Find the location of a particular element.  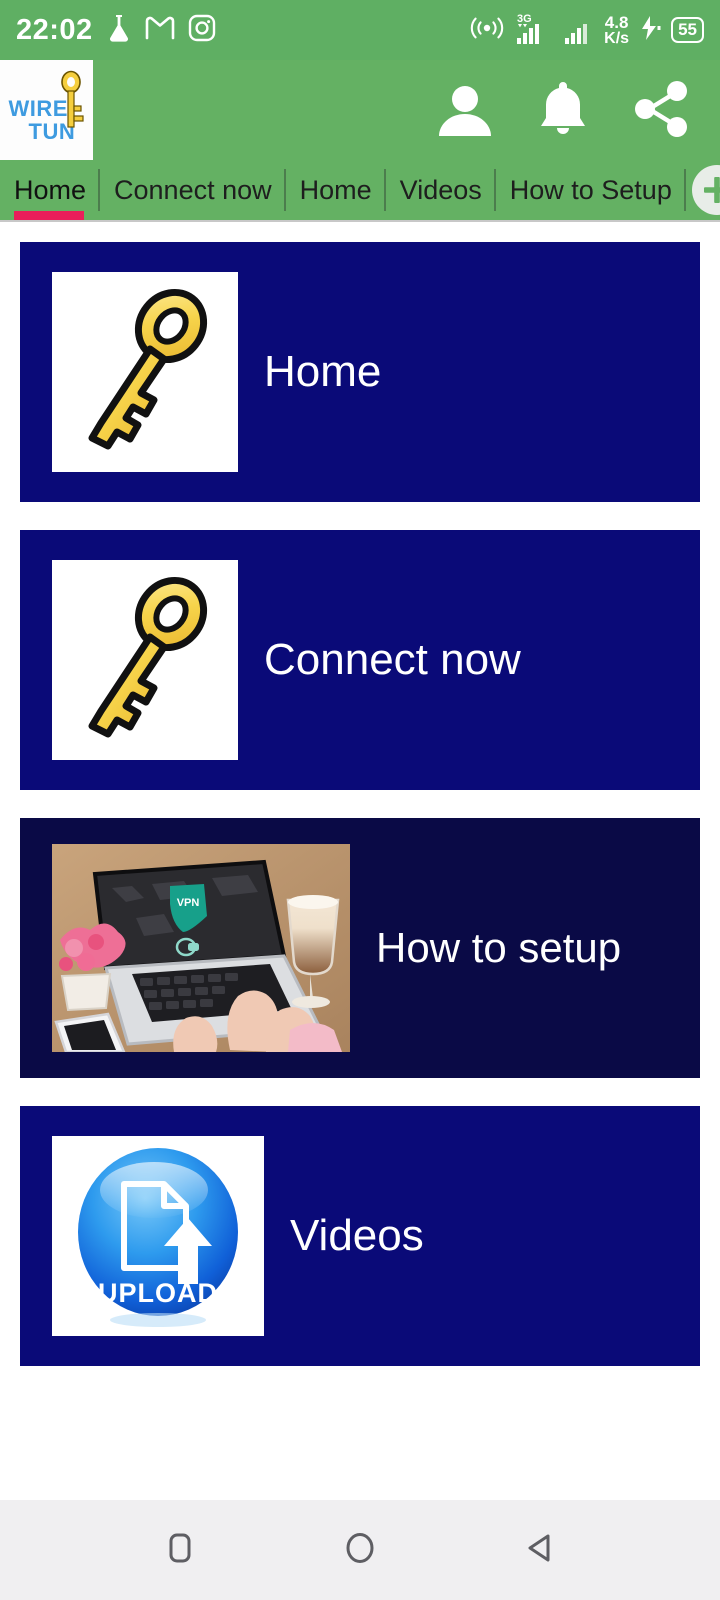

charging-bolt-icon is located at coordinates (650, 30).